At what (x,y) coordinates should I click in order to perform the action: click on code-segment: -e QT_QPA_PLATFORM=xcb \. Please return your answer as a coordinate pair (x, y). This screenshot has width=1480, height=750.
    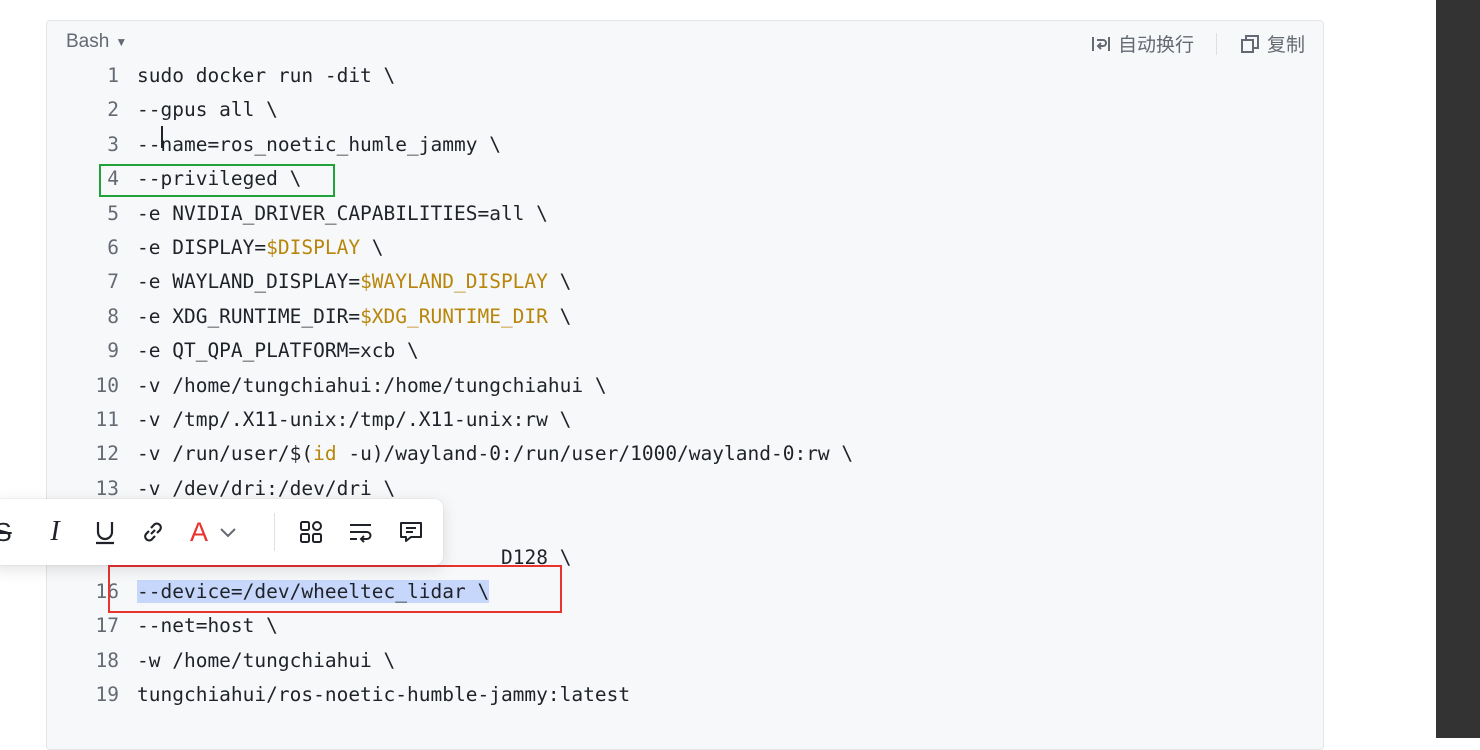
    Looking at the image, I should click on (278, 351).